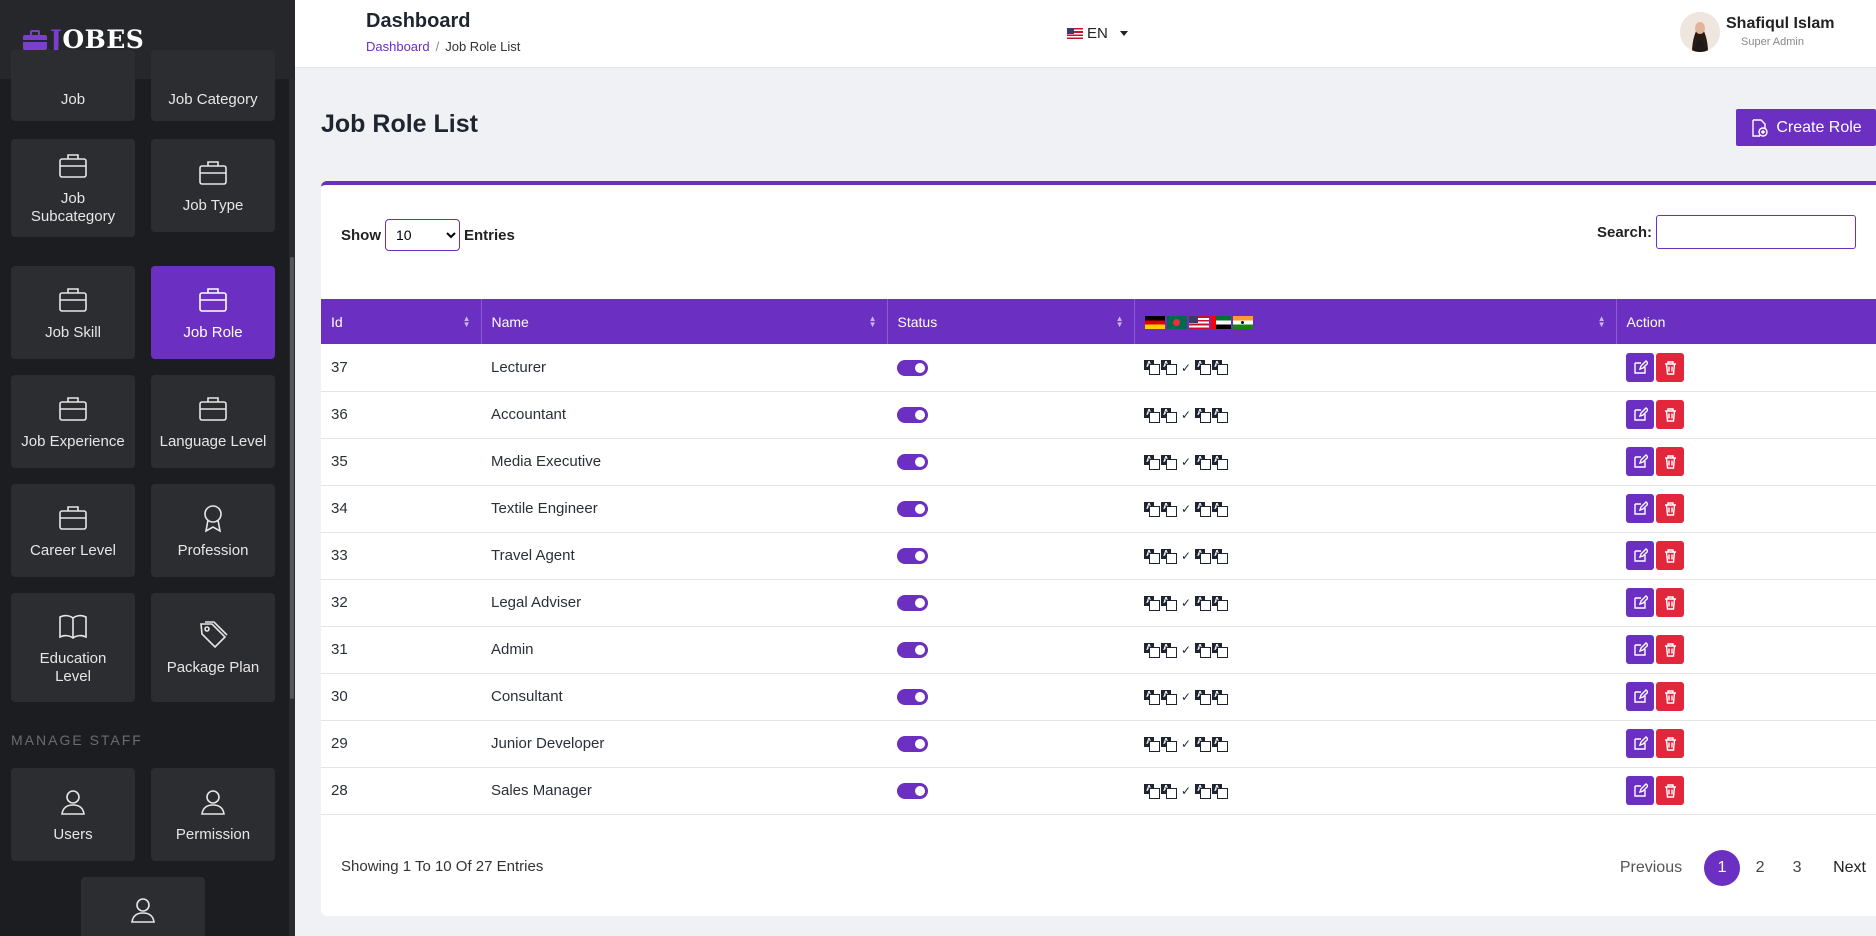 This screenshot has height=936, width=1876. I want to click on page-button-3: 3, so click(1797, 868).